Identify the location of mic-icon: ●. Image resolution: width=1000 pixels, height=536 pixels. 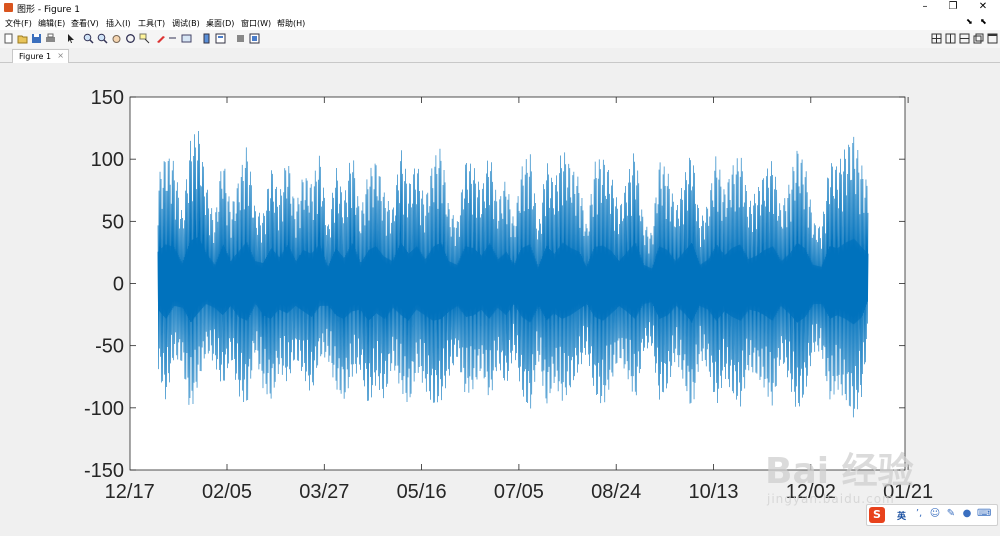
(967, 514).